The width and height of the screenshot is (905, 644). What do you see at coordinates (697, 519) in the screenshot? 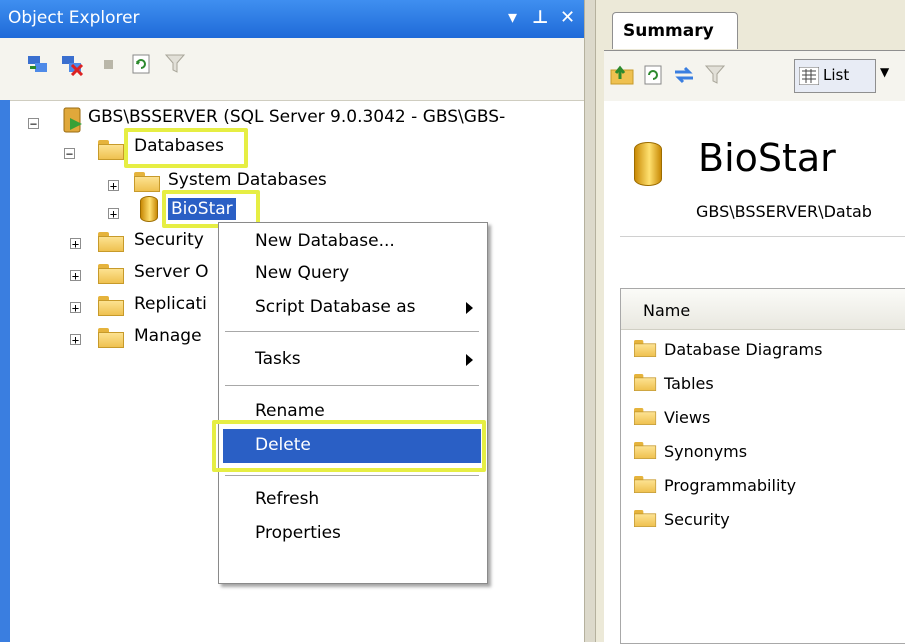
I see `list-item: Security` at bounding box center [697, 519].